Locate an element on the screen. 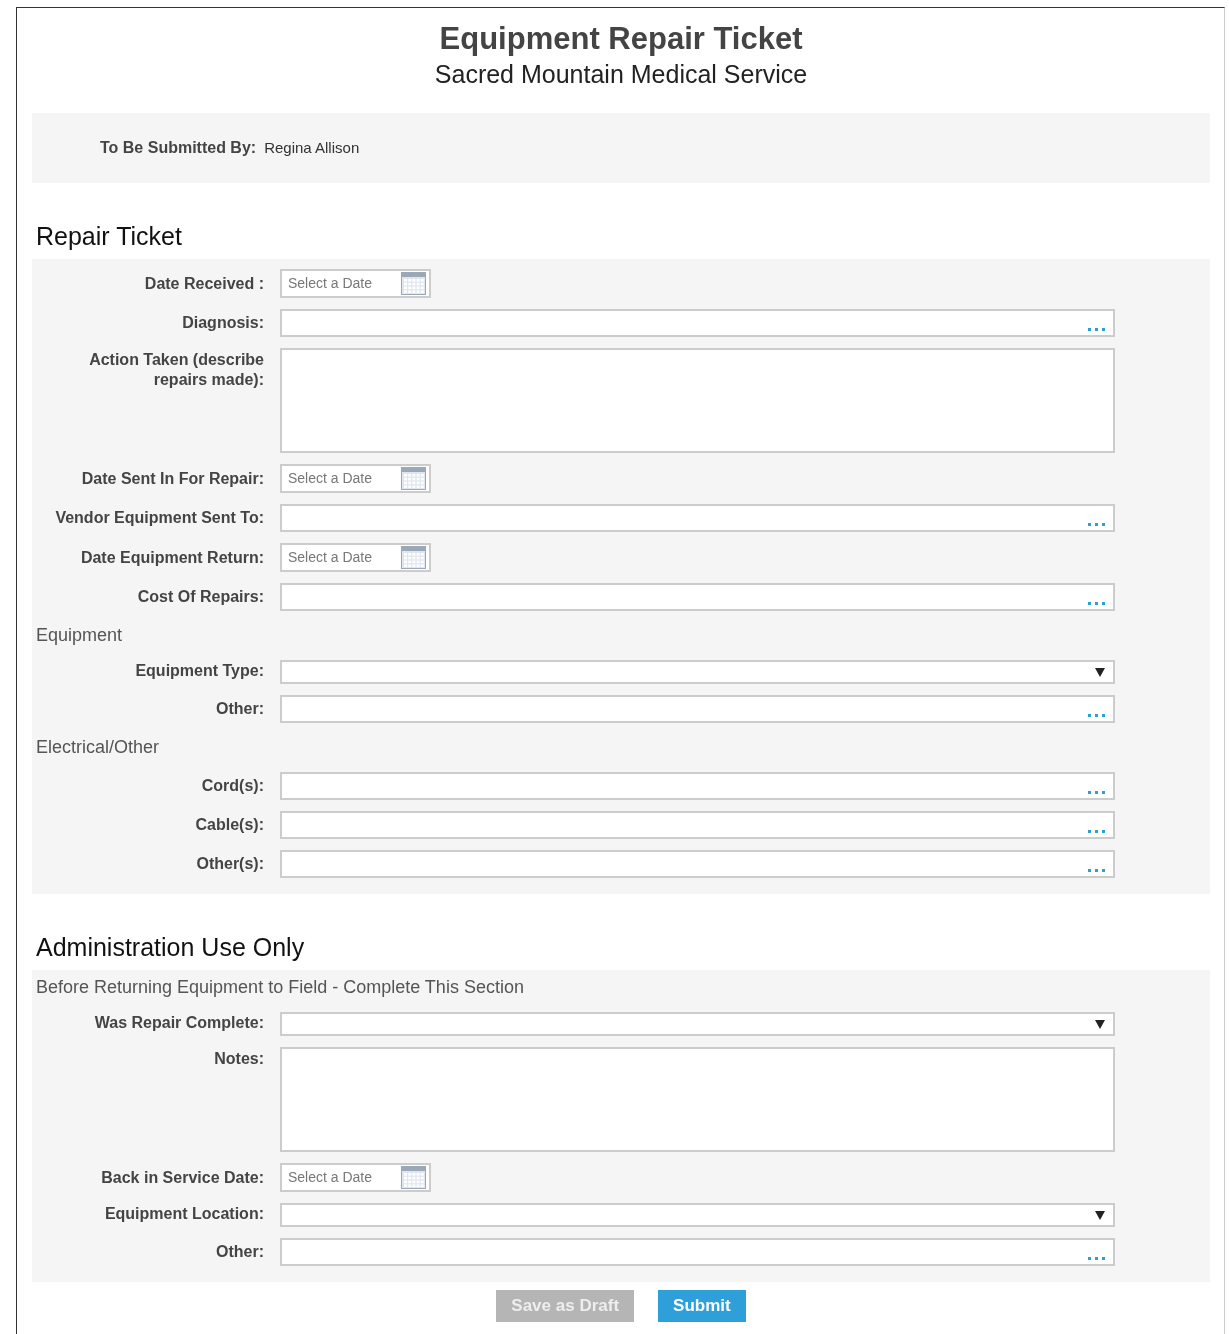  section-heading: Administration Use Only is located at coordinates (170, 948).